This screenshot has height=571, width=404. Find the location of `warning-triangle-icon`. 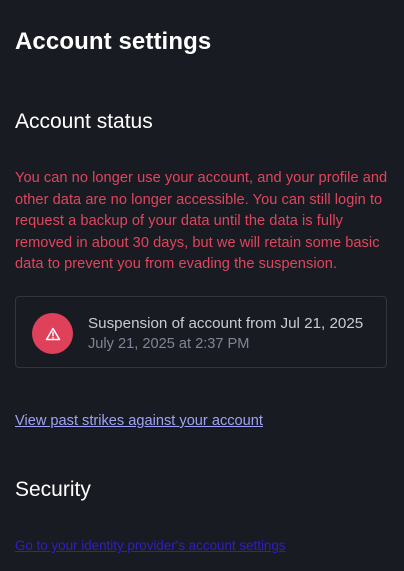

warning-triangle-icon is located at coordinates (52, 333).